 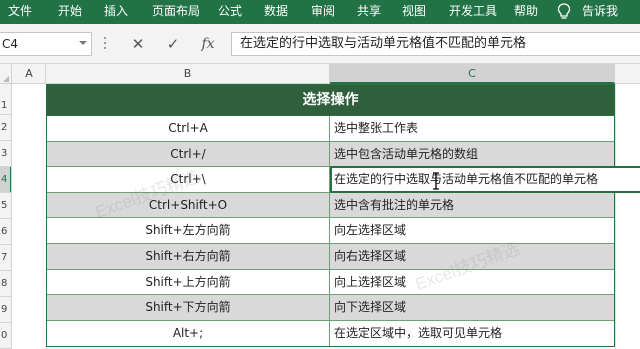 I want to click on row-header: 0, so click(x=5, y=336).